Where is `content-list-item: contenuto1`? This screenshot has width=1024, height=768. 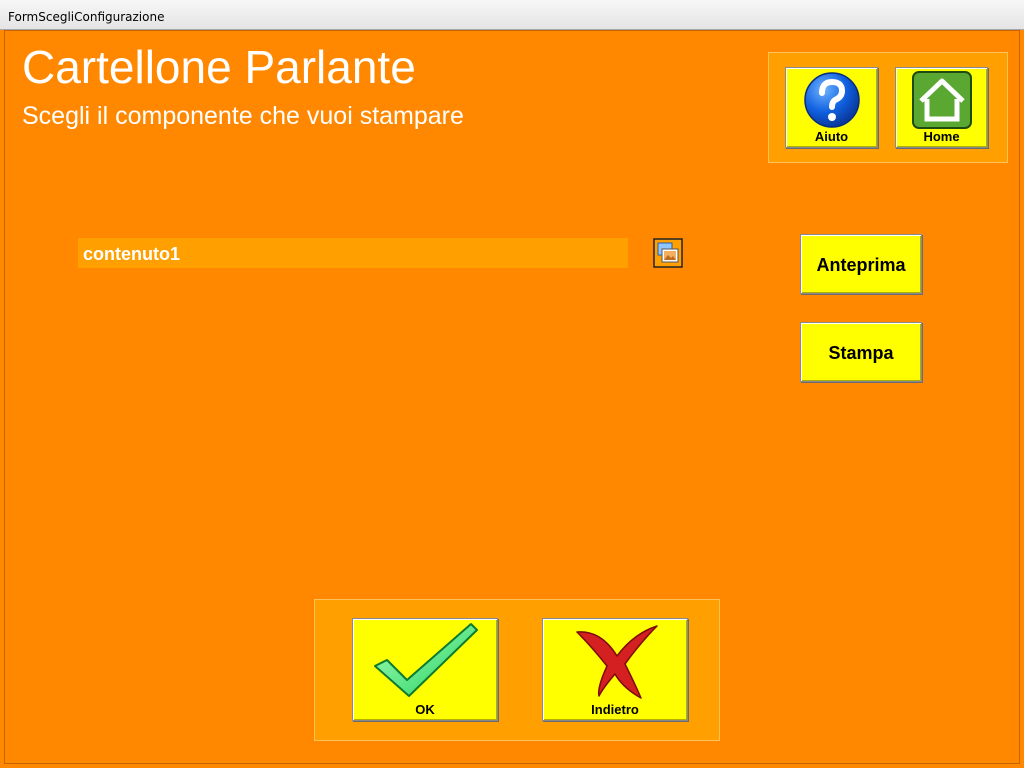 content-list-item: contenuto1 is located at coordinates (353, 253).